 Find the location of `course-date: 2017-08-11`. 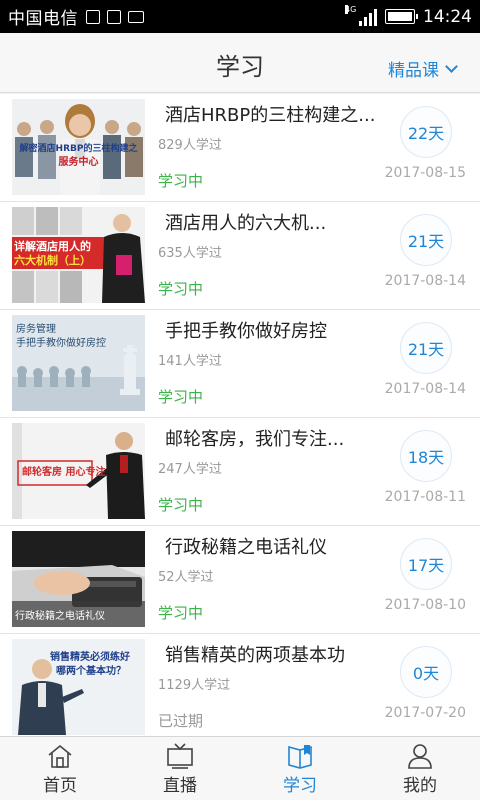

course-date: 2017-08-11 is located at coordinates (425, 497).